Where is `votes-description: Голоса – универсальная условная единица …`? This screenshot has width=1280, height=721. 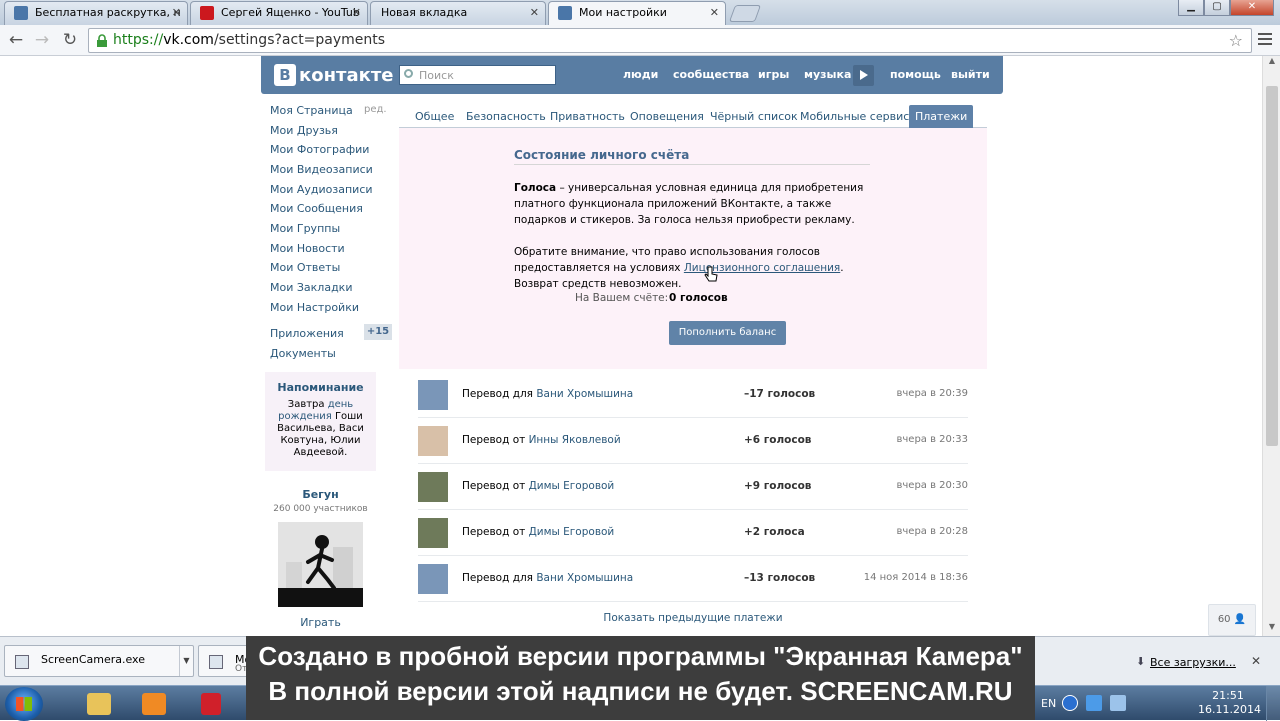
votes-description: Голоса – универсальная условная единица … is located at coordinates (694, 204).